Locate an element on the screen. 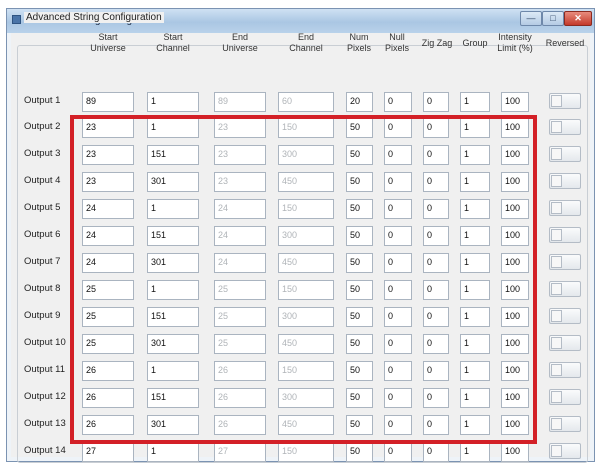  num-pixels-field: 20 is located at coordinates (359, 102).